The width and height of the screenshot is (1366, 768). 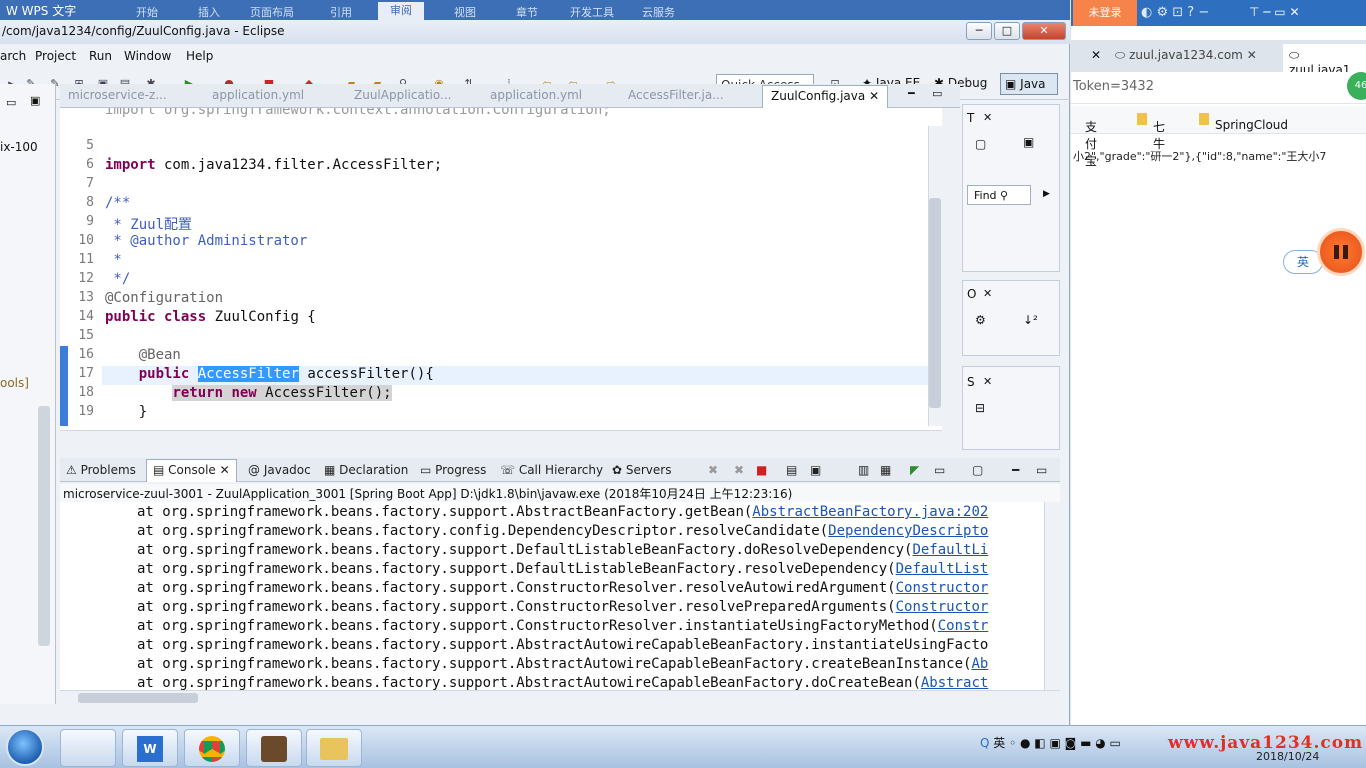 I want to click on editor-scroll-thumb, so click(x=935, y=303).